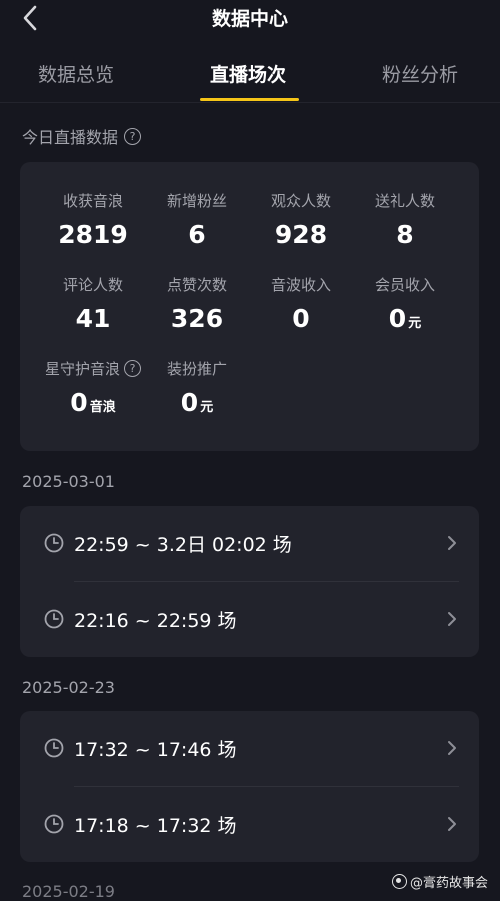 The height and width of the screenshot is (901, 500). I want to click on stat-soundwave-income: 音波收入 0, so click(301, 303).